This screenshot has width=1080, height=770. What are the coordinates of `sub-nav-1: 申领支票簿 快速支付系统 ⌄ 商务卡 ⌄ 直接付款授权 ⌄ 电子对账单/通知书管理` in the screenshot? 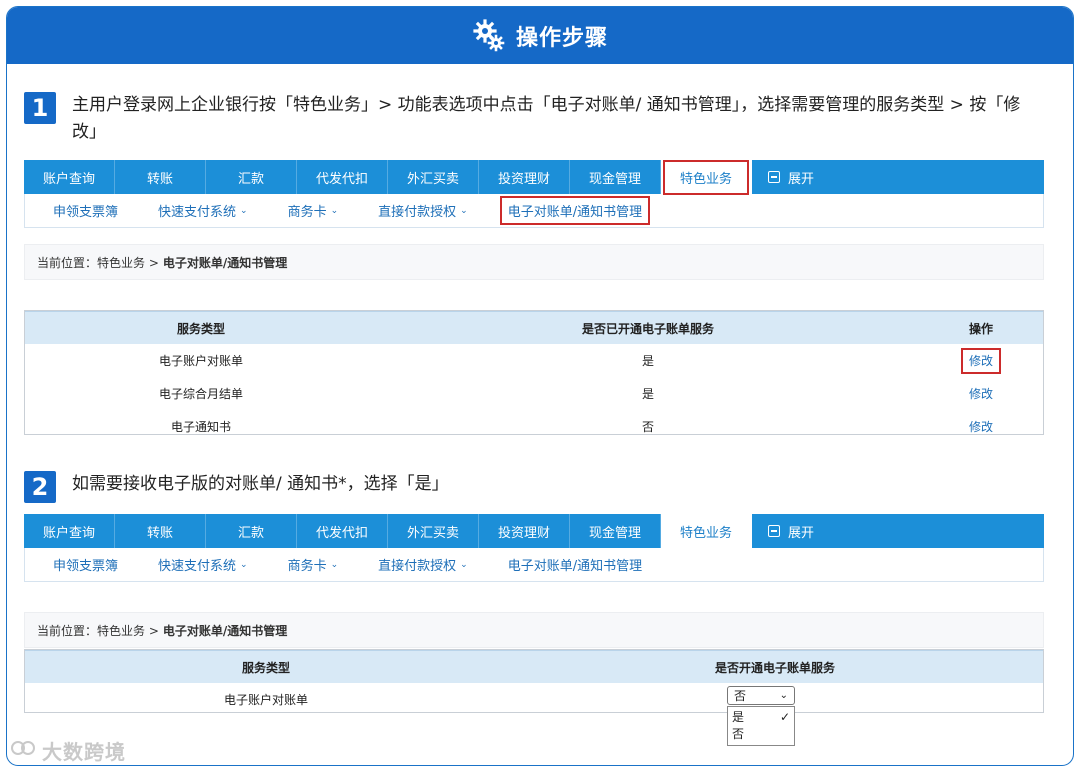 It's located at (534, 211).